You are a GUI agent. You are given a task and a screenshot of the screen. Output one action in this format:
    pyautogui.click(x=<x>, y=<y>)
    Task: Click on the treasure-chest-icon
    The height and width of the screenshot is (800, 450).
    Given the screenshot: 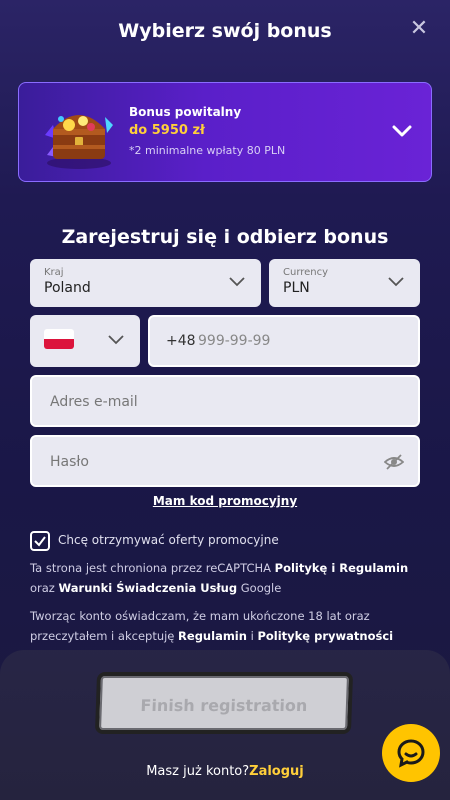 What is the action you would take?
    pyautogui.click(x=79, y=142)
    